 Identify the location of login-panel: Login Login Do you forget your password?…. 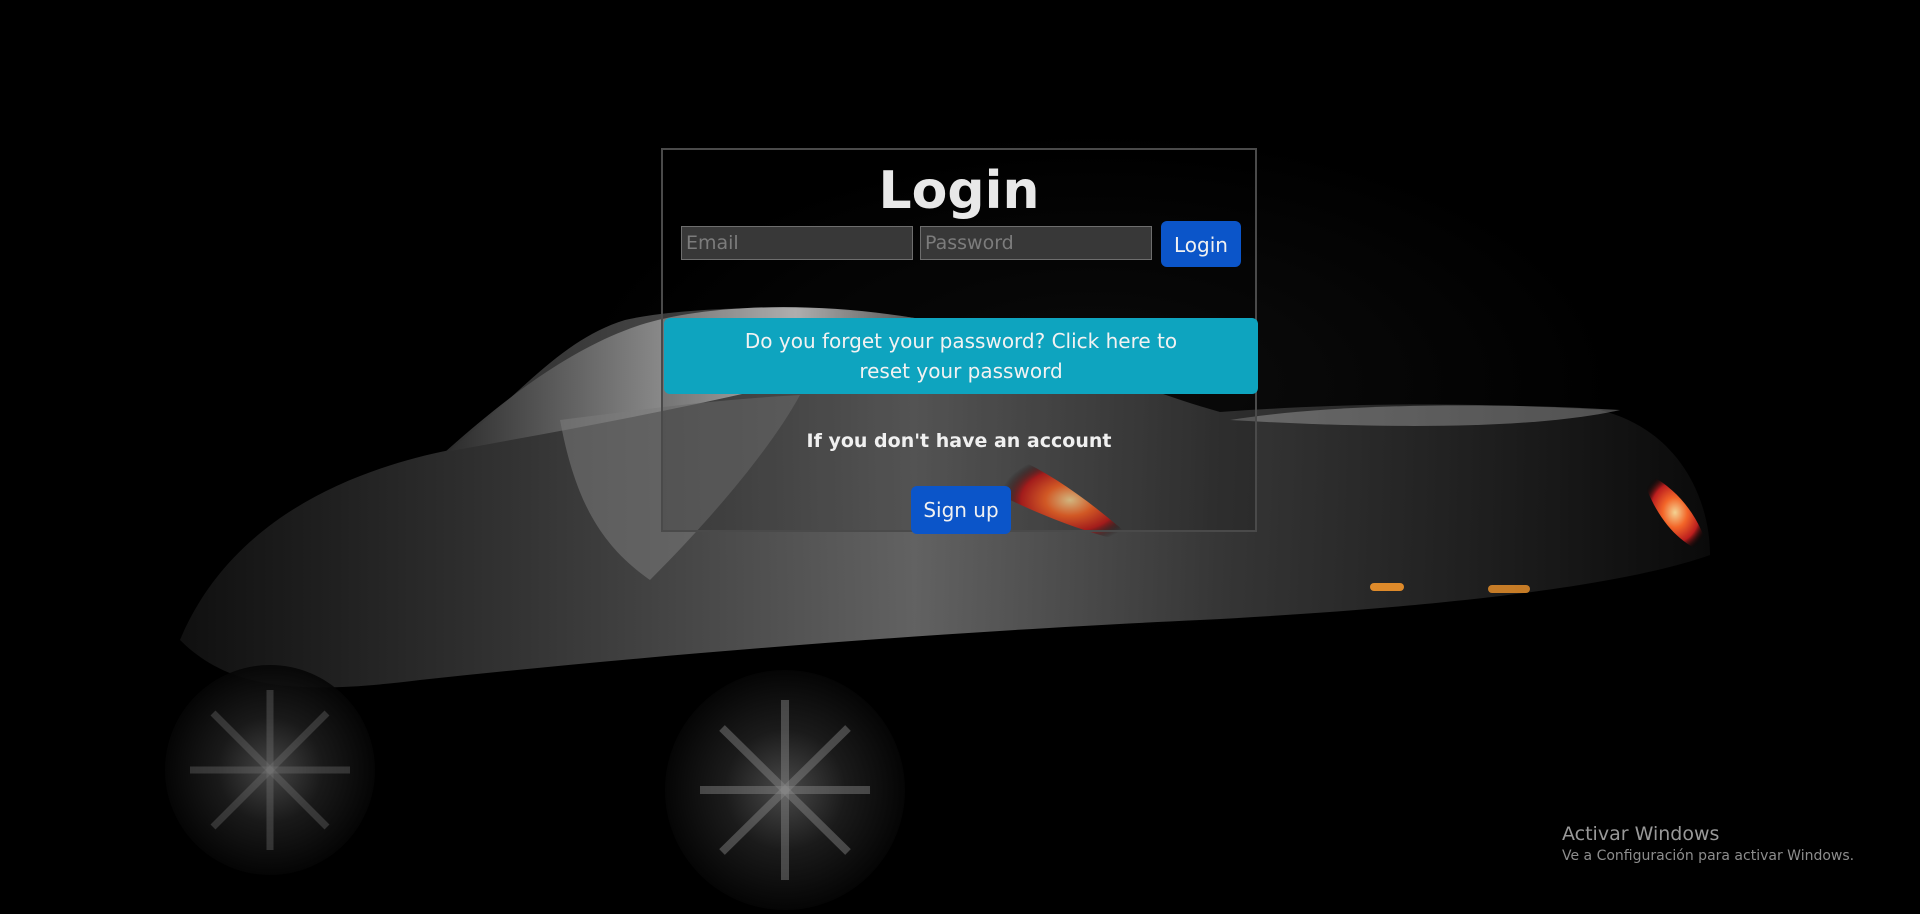
(959, 341).